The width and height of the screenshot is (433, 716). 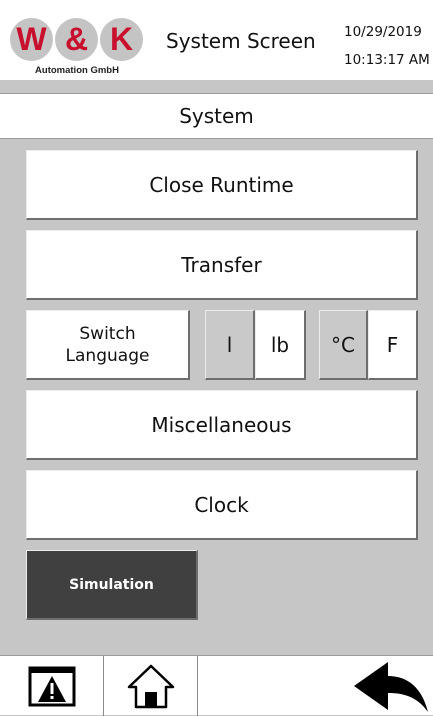 What do you see at coordinates (383, 32) in the screenshot?
I see `date-display: 10/29/2019` at bounding box center [383, 32].